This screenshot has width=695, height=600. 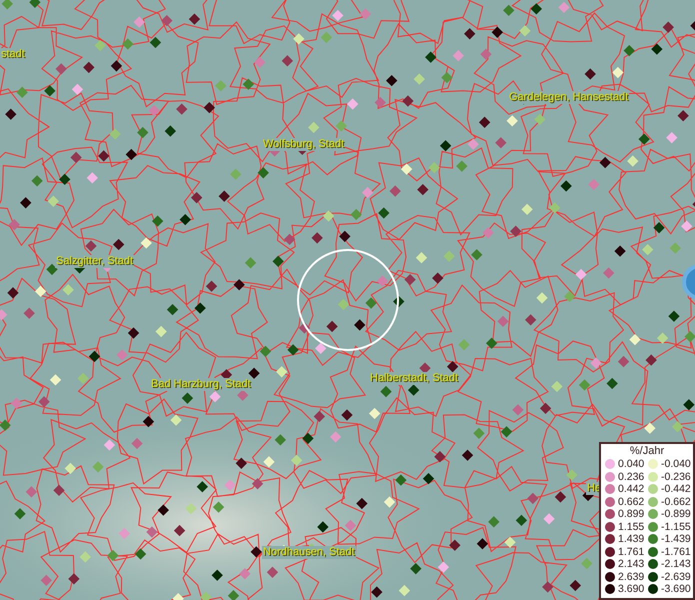 I want to click on legend-value: 3.690, so click(x=631, y=589).